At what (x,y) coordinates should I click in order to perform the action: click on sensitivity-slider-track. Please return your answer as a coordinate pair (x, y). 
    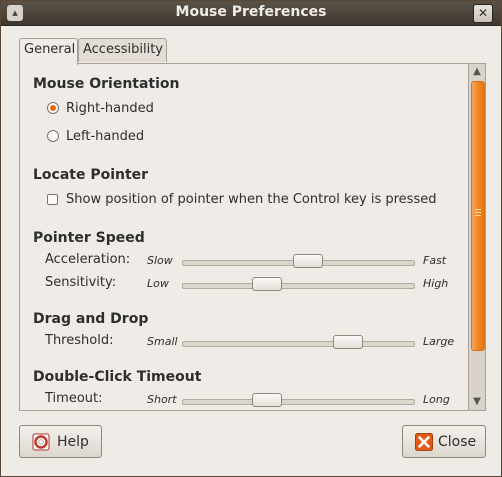
    Looking at the image, I should click on (298, 286).